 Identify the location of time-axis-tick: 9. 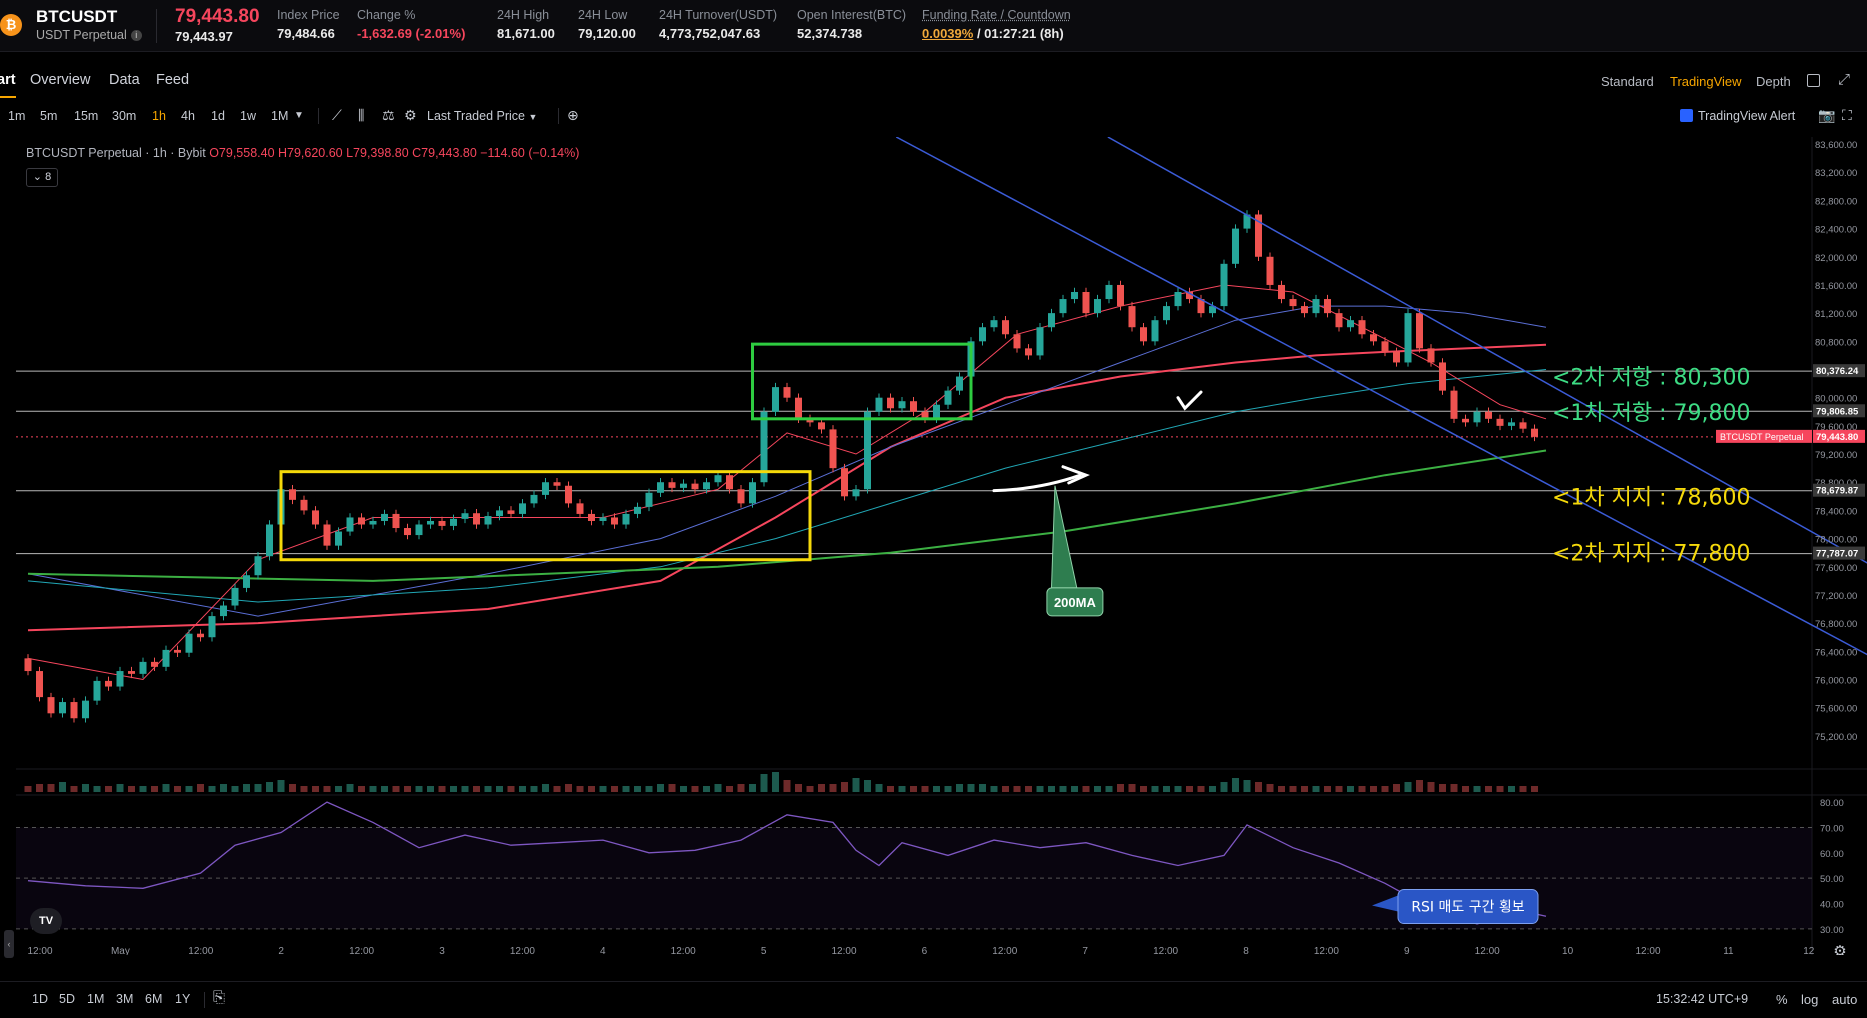
(1407, 950).